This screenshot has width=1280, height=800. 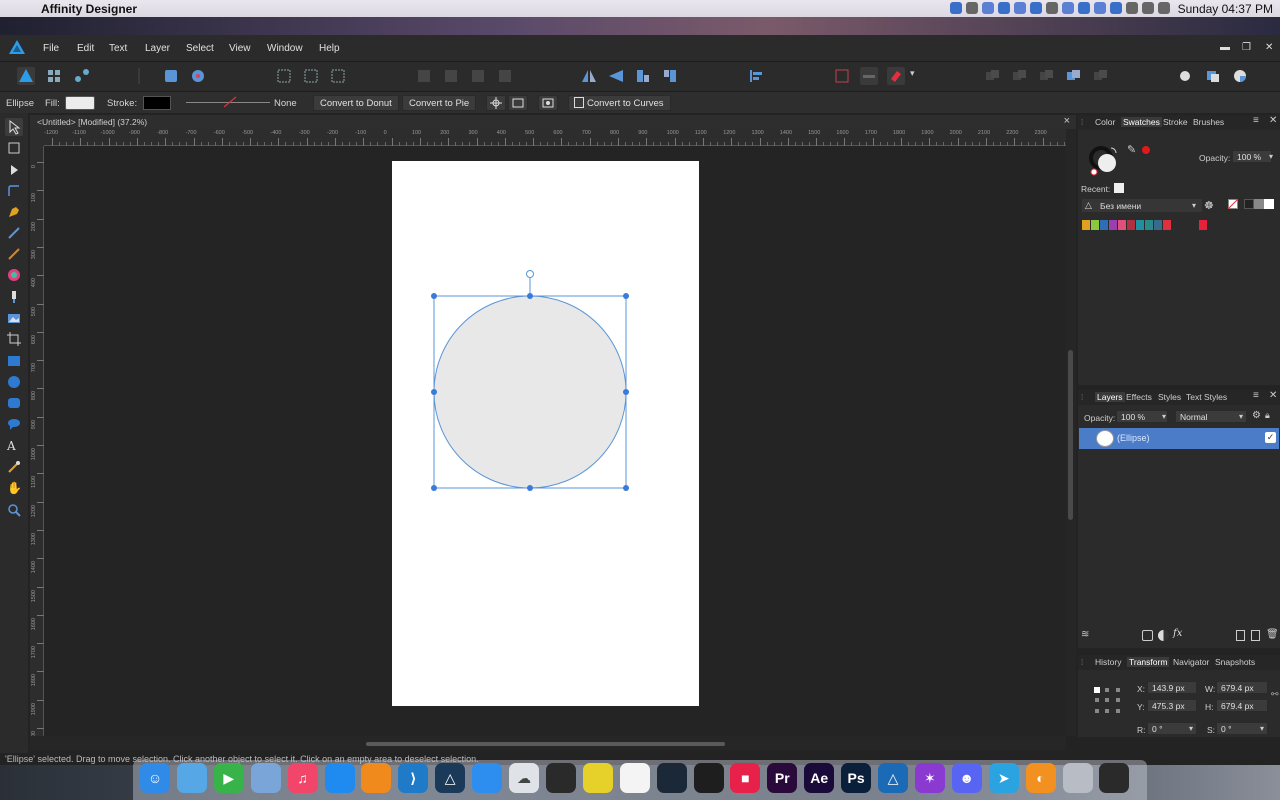 I want to click on color-dot, so click(x=1146, y=150).